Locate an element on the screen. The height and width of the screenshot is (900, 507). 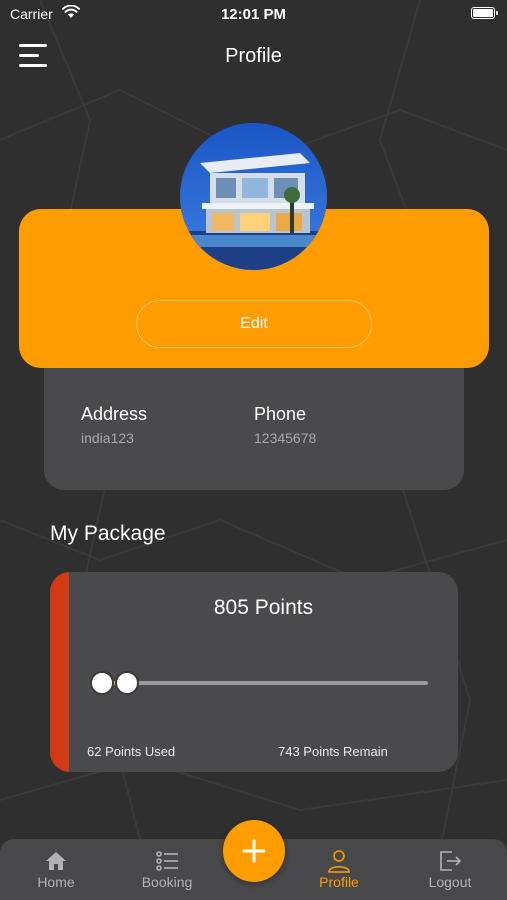
tab-home: Home is located at coordinates (56, 869).